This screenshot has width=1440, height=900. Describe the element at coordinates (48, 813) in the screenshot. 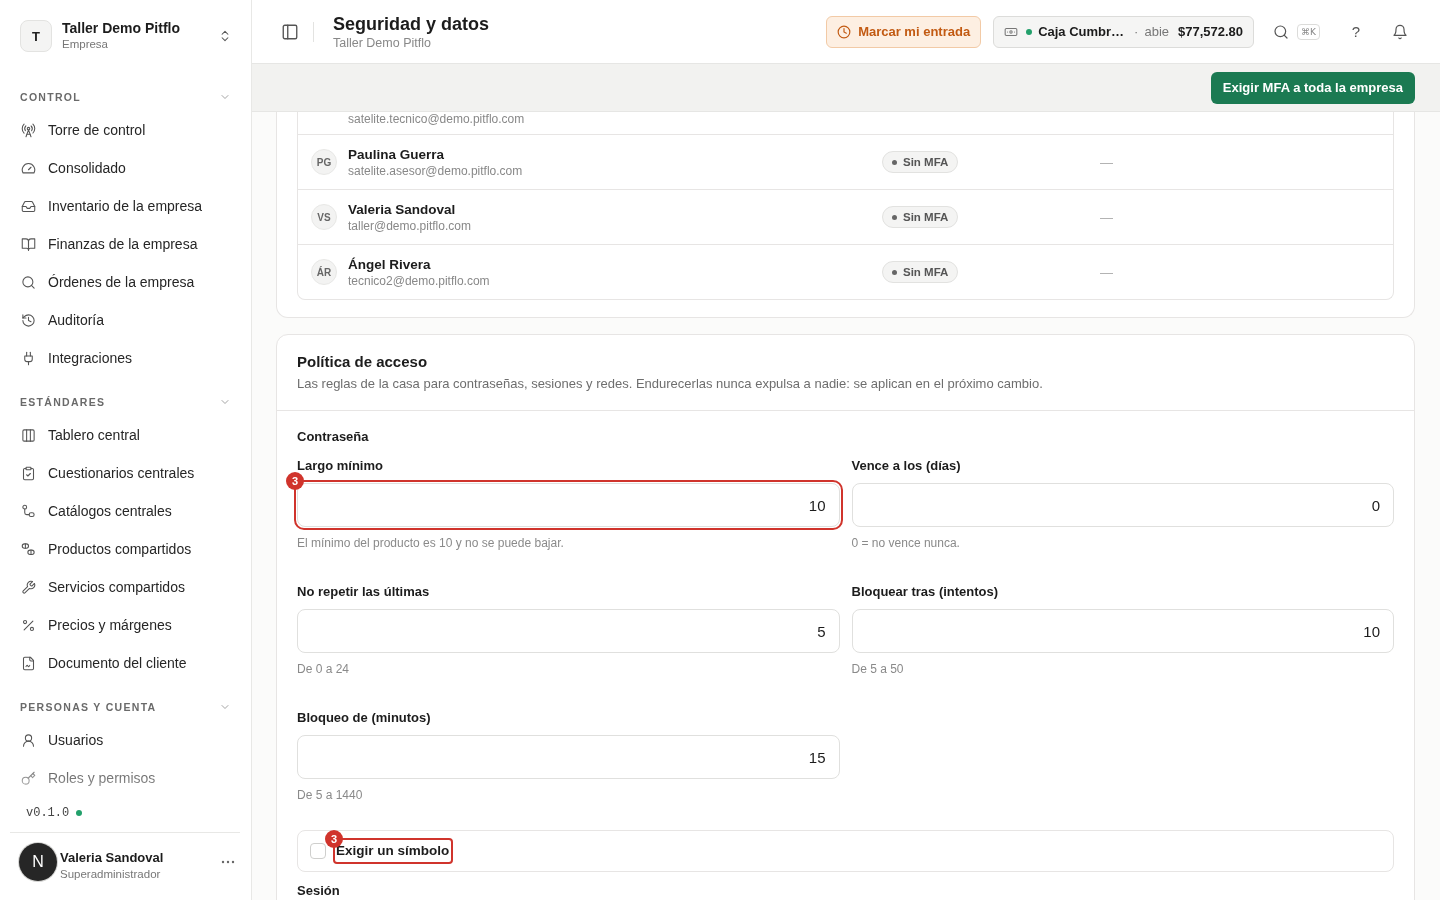

I see `version-label: v0.1.0` at that location.